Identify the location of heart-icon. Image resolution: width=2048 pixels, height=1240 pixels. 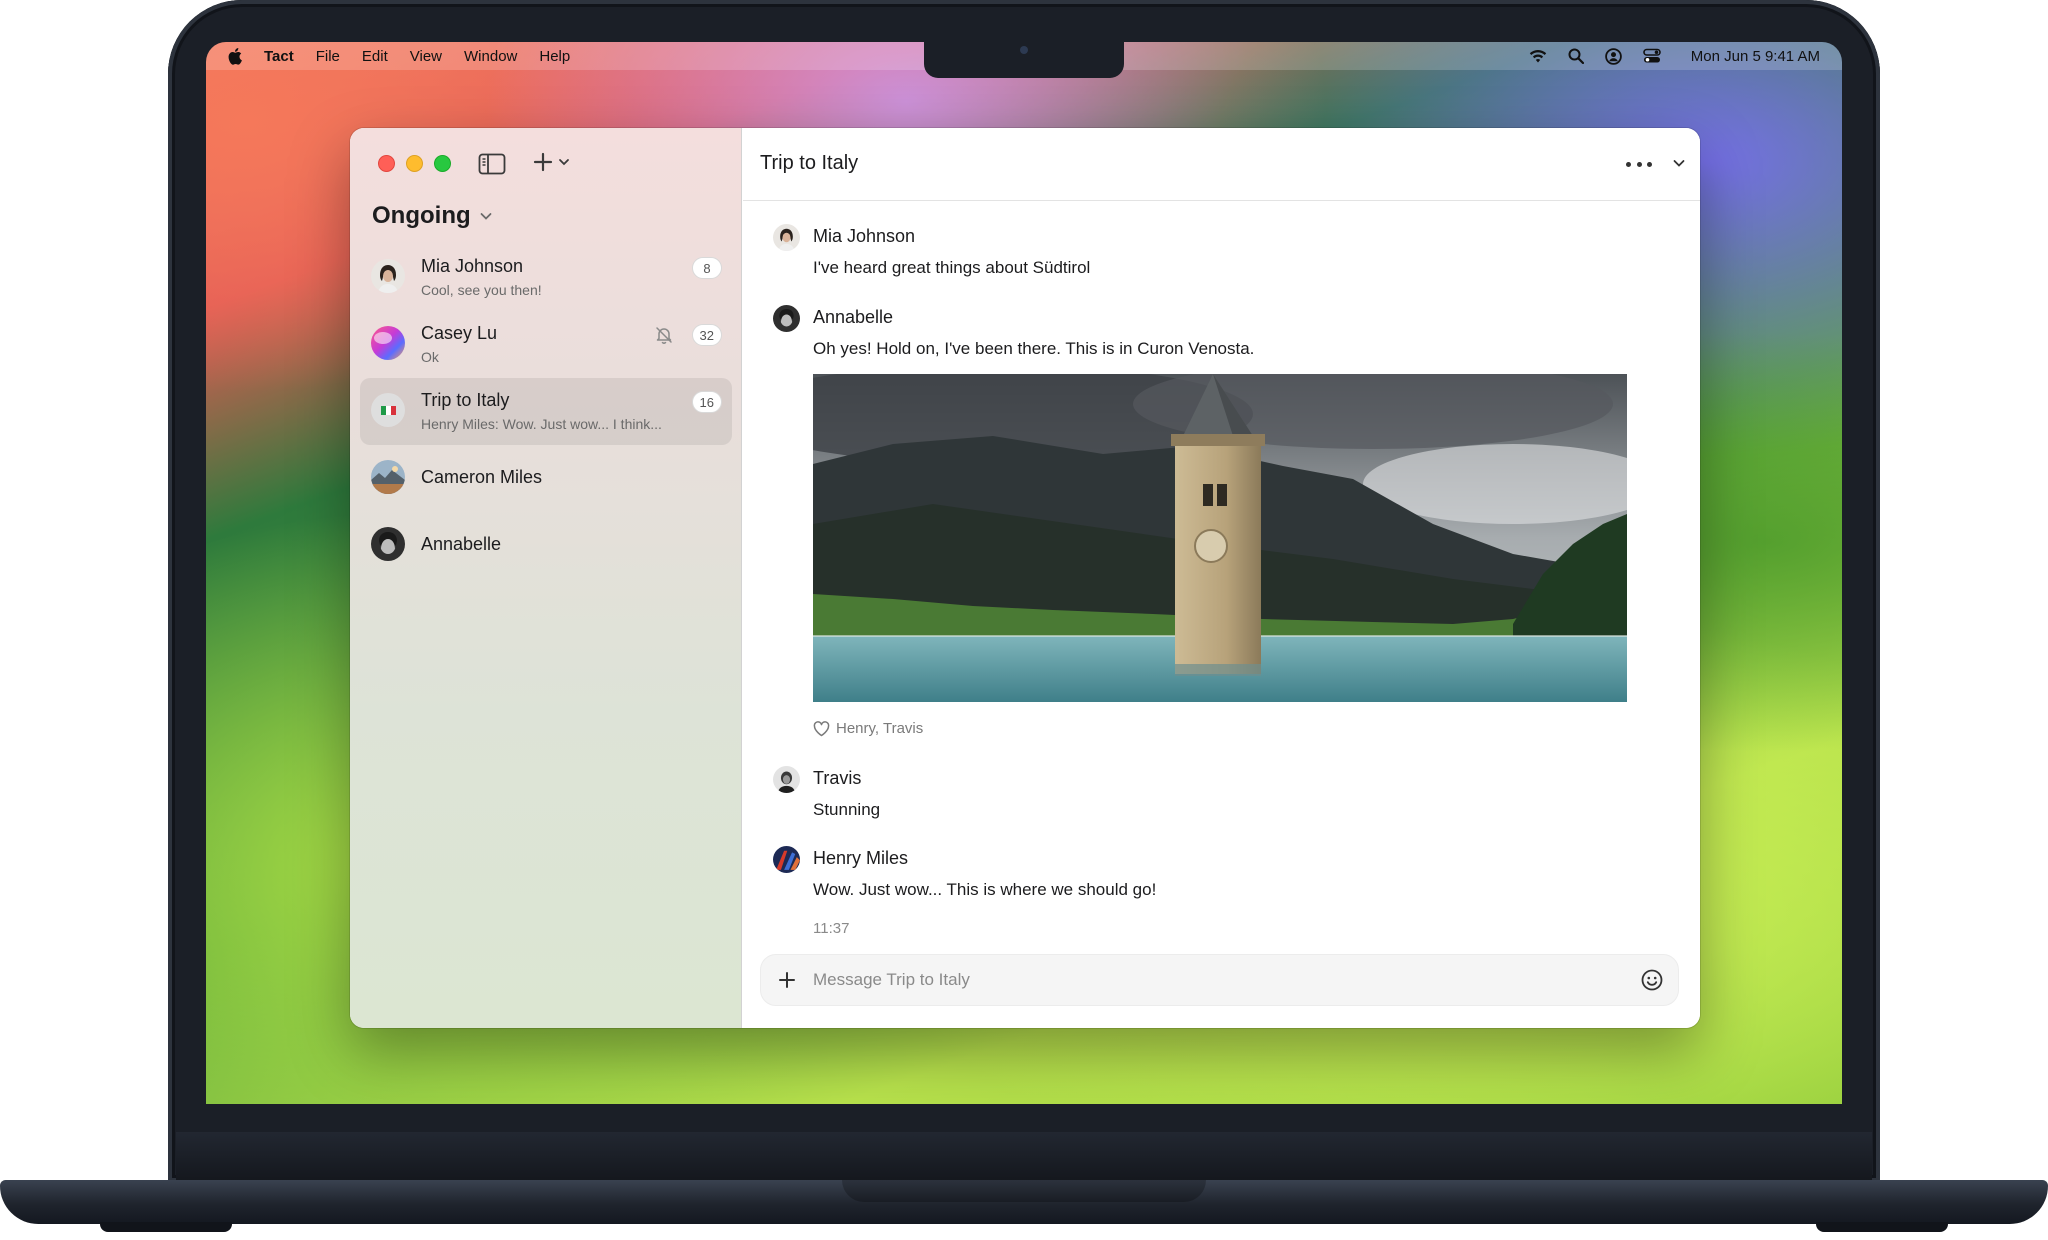
(821, 728).